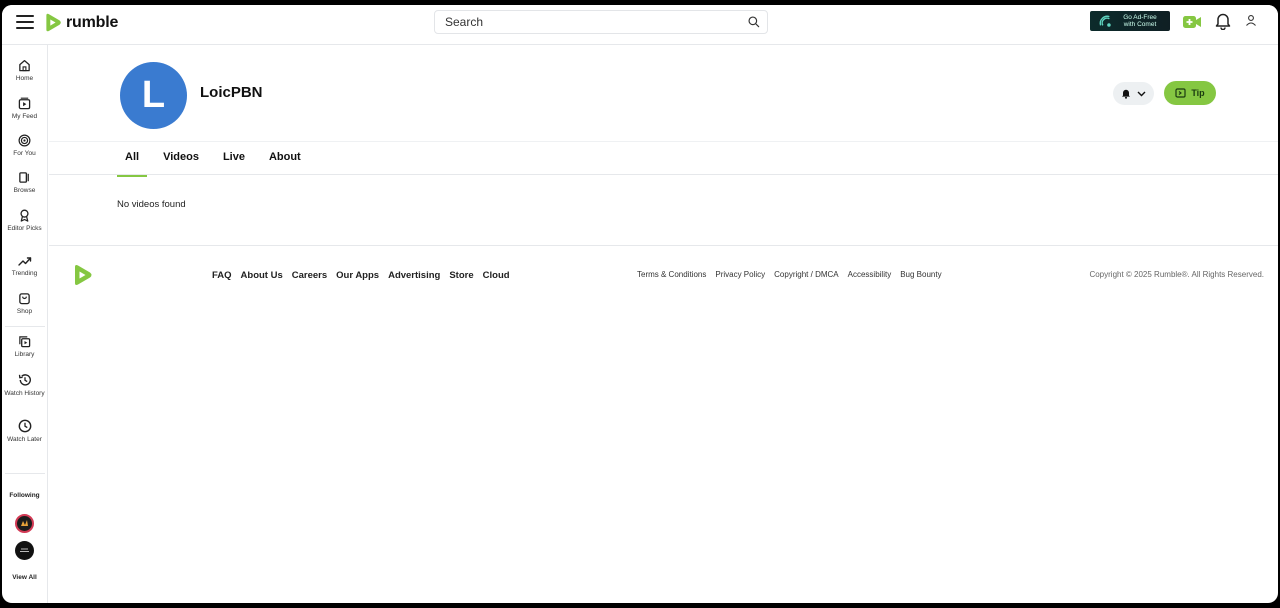 This screenshot has width=1280, height=608. I want to click on tabs-divider, so click(663, 174).